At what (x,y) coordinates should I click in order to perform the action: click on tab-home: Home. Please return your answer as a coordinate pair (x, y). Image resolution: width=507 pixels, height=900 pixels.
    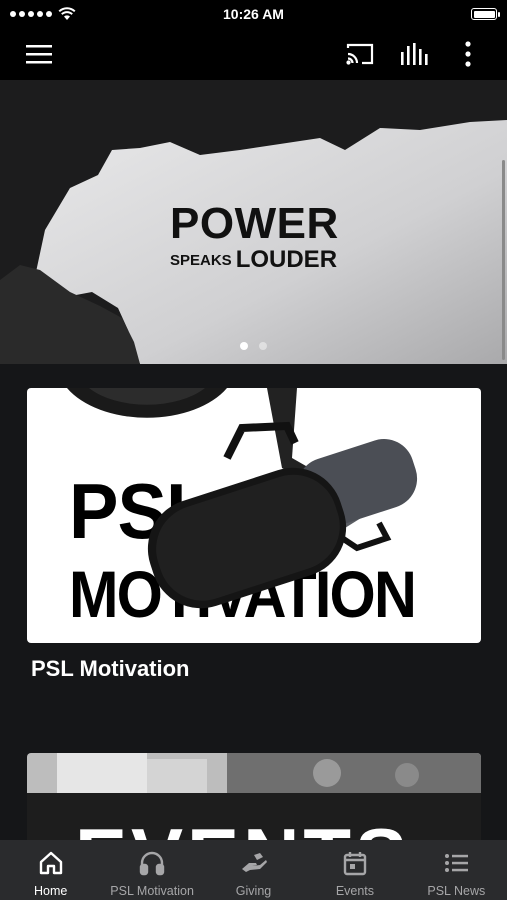
    Looking at the image, I should click on (50, 870).